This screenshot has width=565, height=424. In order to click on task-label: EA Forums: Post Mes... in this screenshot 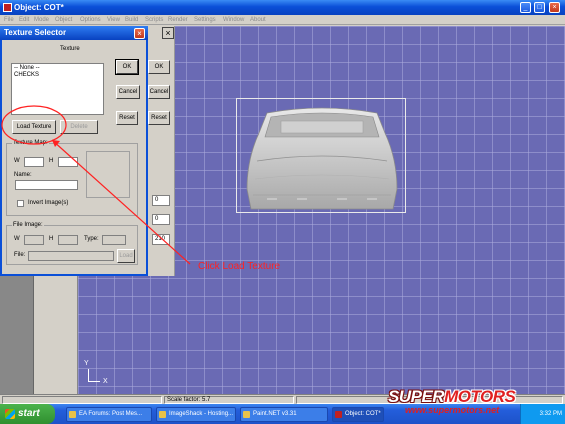, I will do `click(111, 414)`.